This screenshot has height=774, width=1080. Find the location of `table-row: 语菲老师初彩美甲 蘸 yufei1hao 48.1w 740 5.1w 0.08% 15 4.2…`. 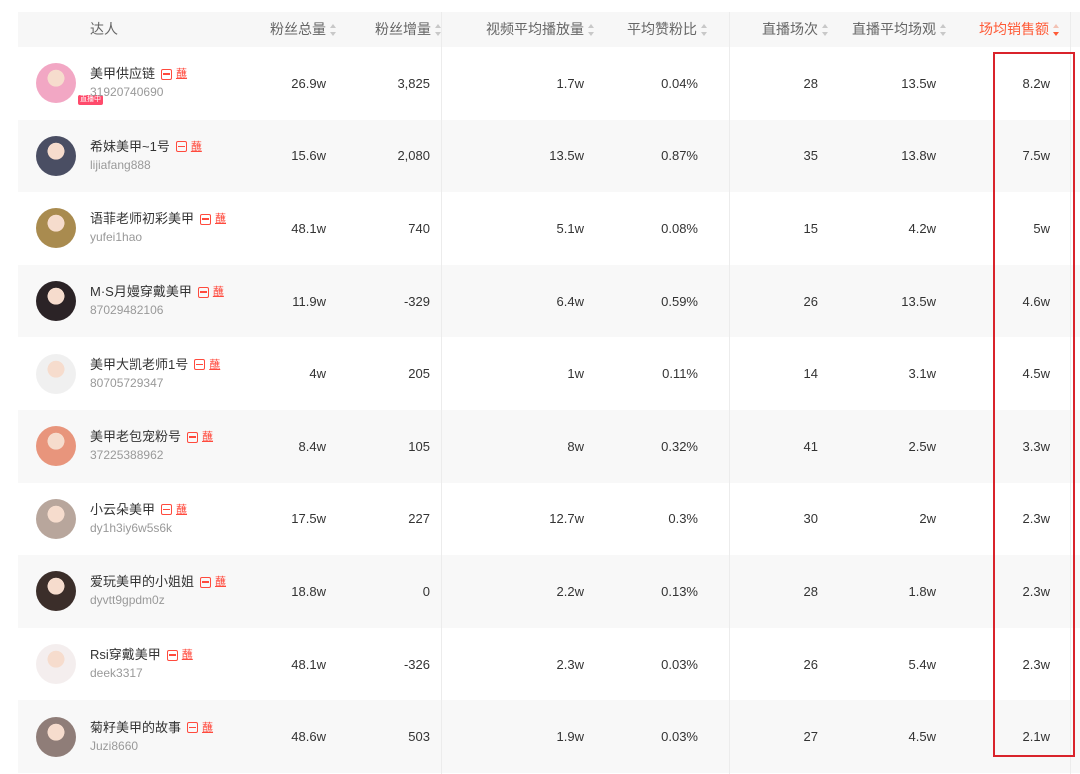

table-row: 语菲老师初彩美甲 蘸 yufei1hao 48.1w 740 5.1w 0.08% 15 4.2… is located at coordinates (549, 228).